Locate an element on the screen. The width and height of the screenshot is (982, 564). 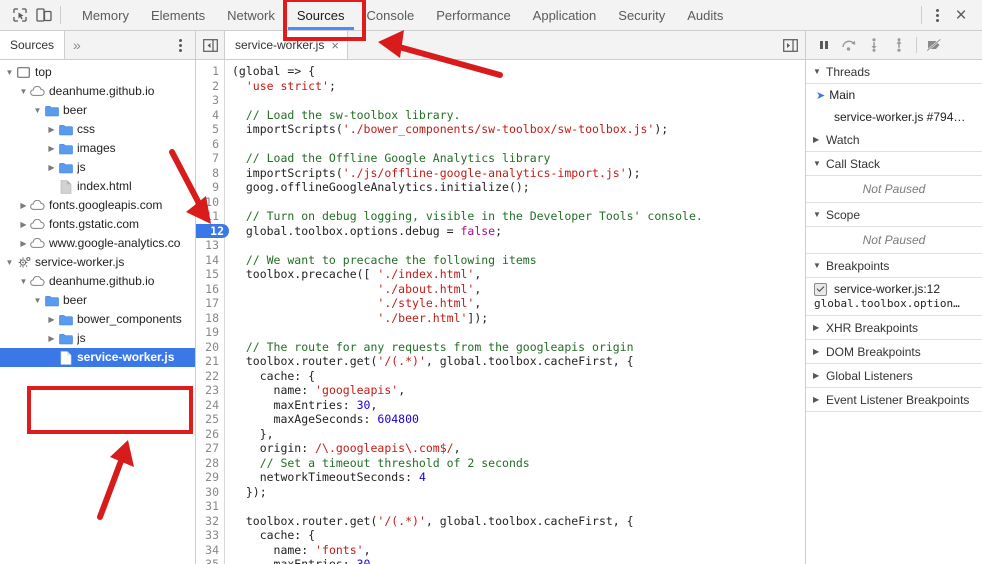
tab-elements: Elements is located at coordinates (178, 15).